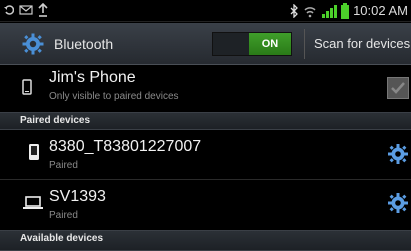 This screenshot has width=411, height=251. I want to click on visibility-status: Only visible to paired devices, so click(114, 96).